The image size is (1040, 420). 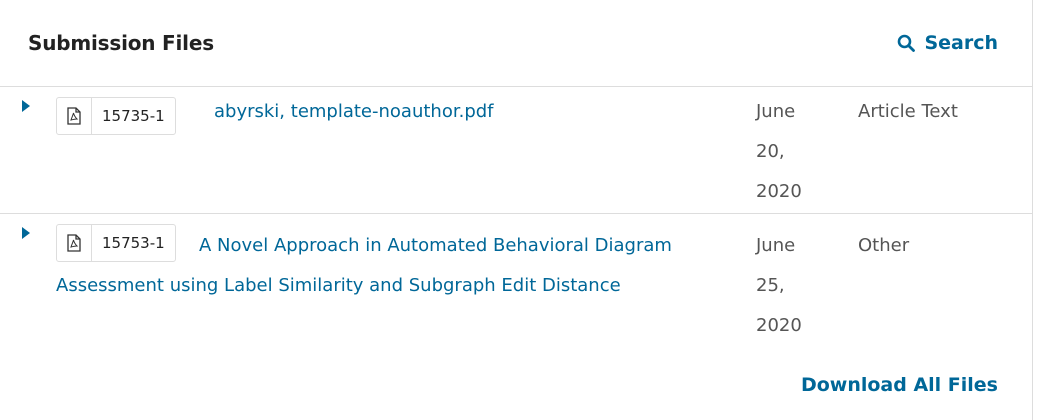 What do you see at coordinates (786, 152) in the screenshot?
I see `file-date: June 20, 2020` at bounding box center [786, 152].